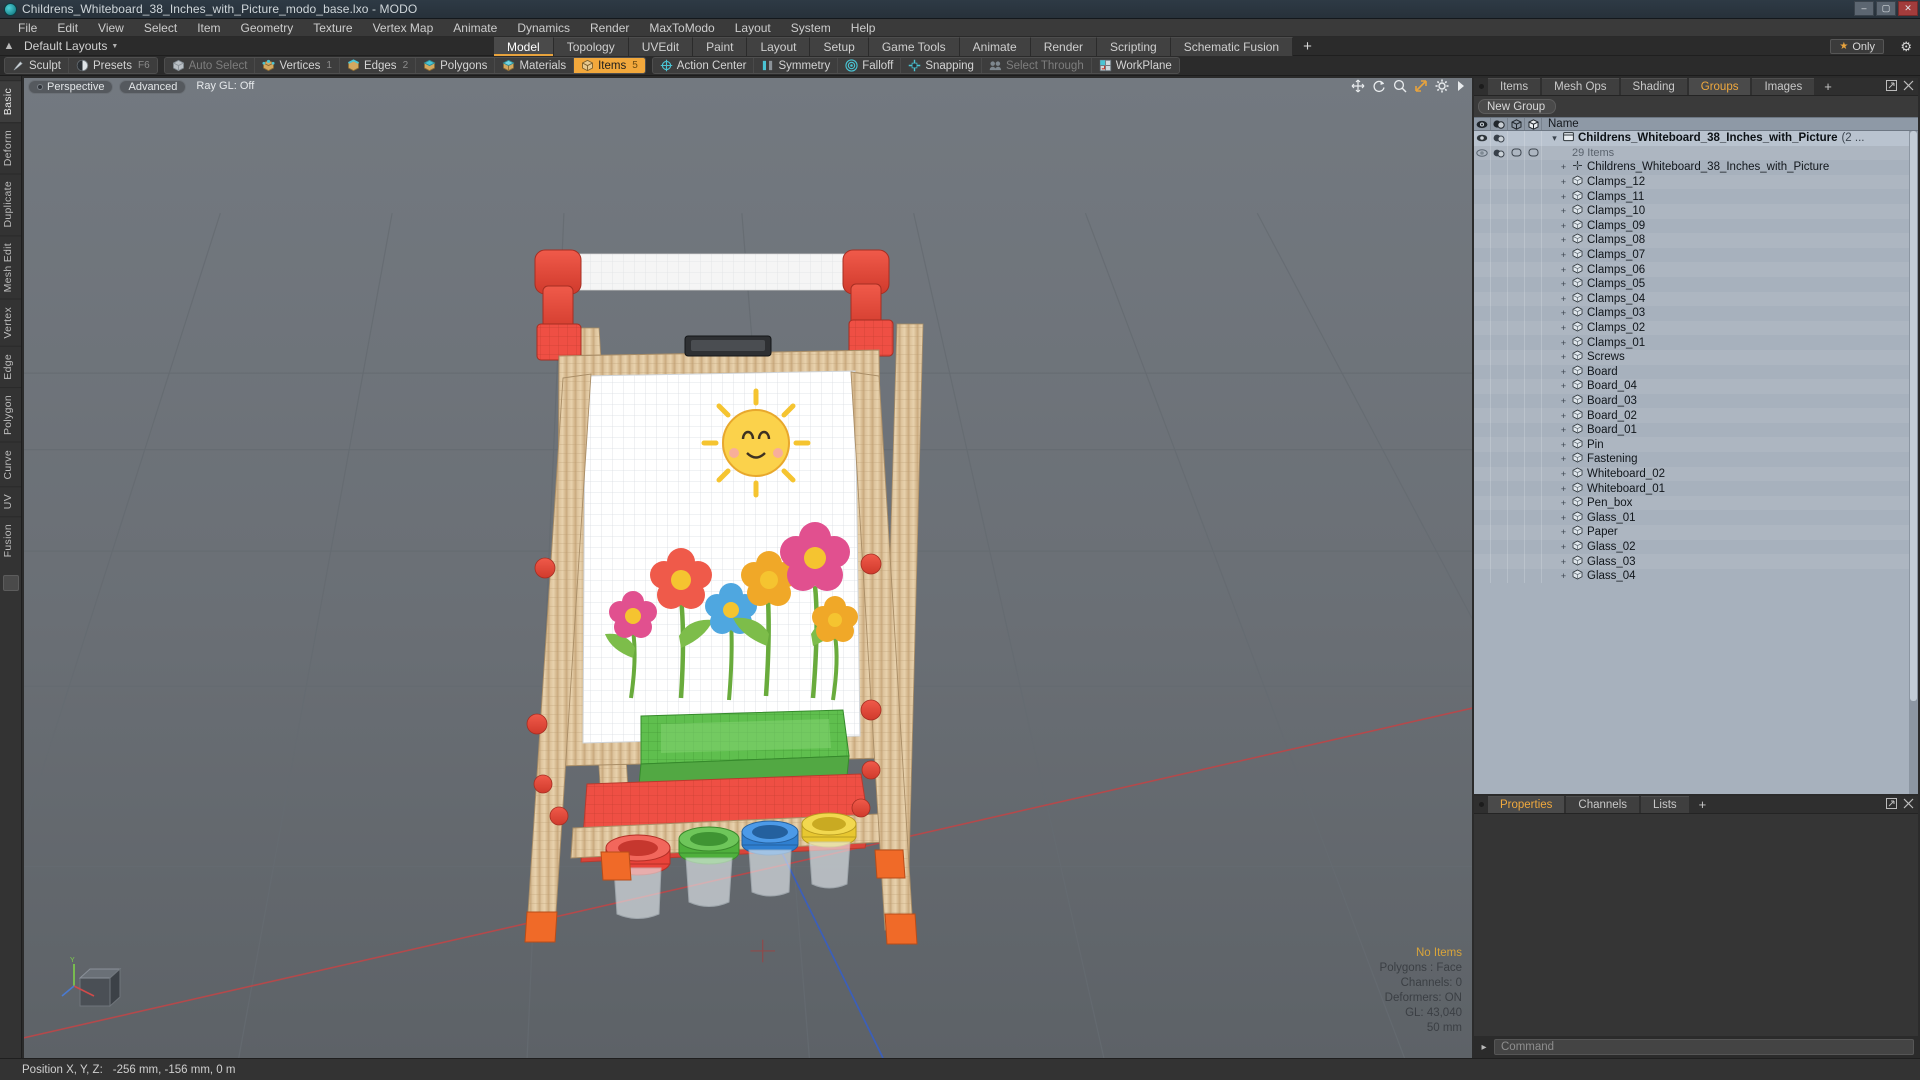 This screenshot has height=1080, width=1920. Describe the element at coordinates (870, 65) in the screenshot. I see `toolbar-button-falloff: Falloff` at that location.